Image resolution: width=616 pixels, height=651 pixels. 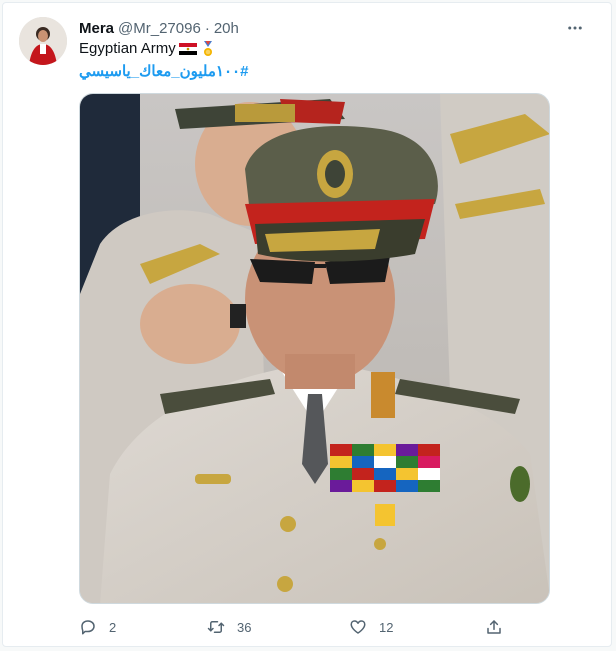 I want to click on heart-icon, so click(x=358, y=627).